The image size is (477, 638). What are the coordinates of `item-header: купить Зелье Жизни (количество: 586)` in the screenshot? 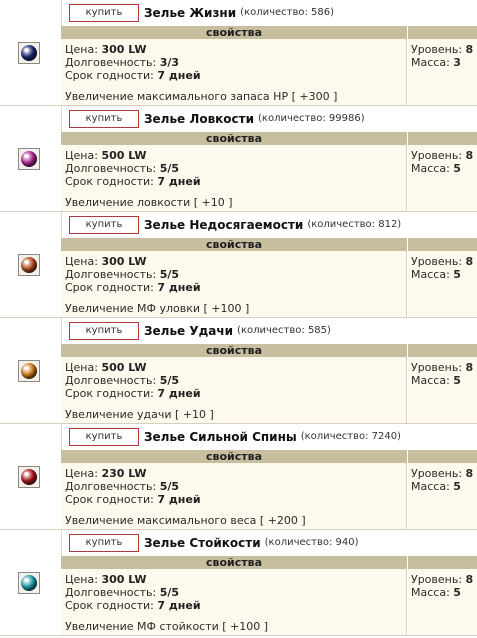 It's located at (271, 12).